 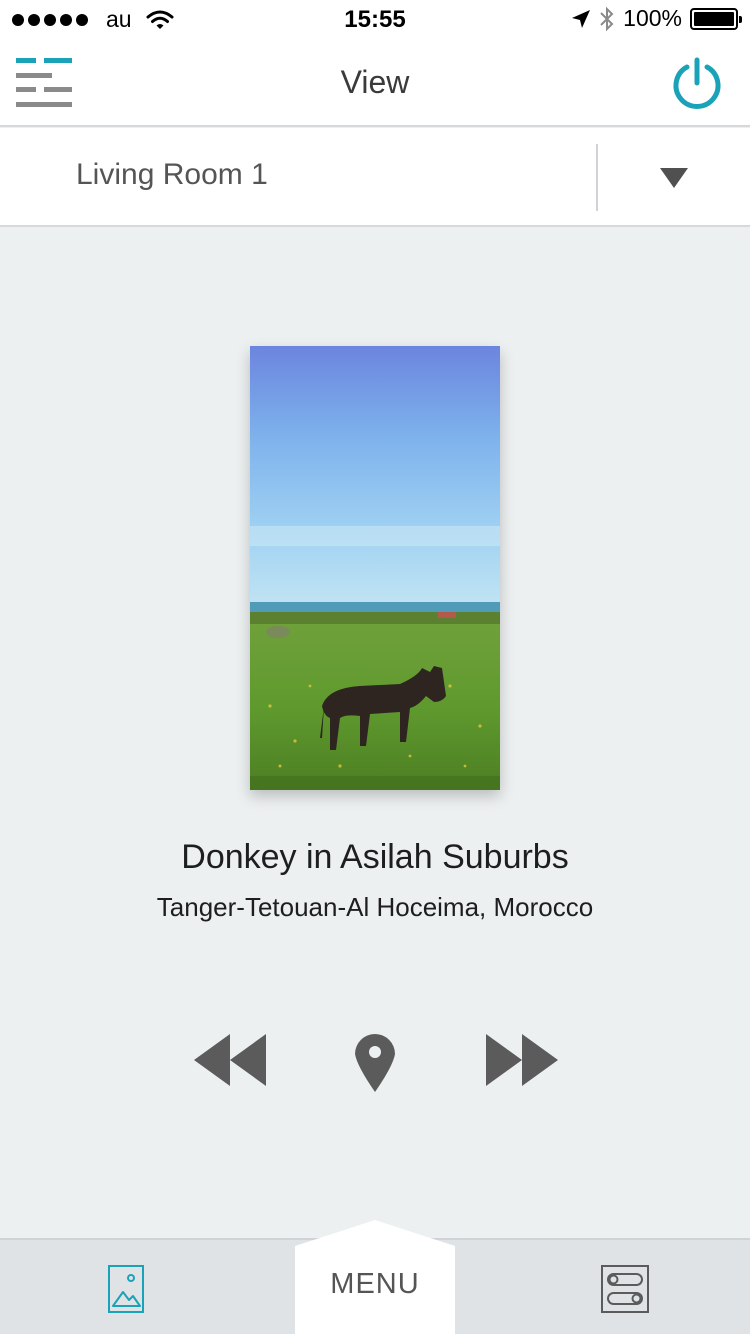 I want to click on bluetooth-icon, so click(x=607, y=18).